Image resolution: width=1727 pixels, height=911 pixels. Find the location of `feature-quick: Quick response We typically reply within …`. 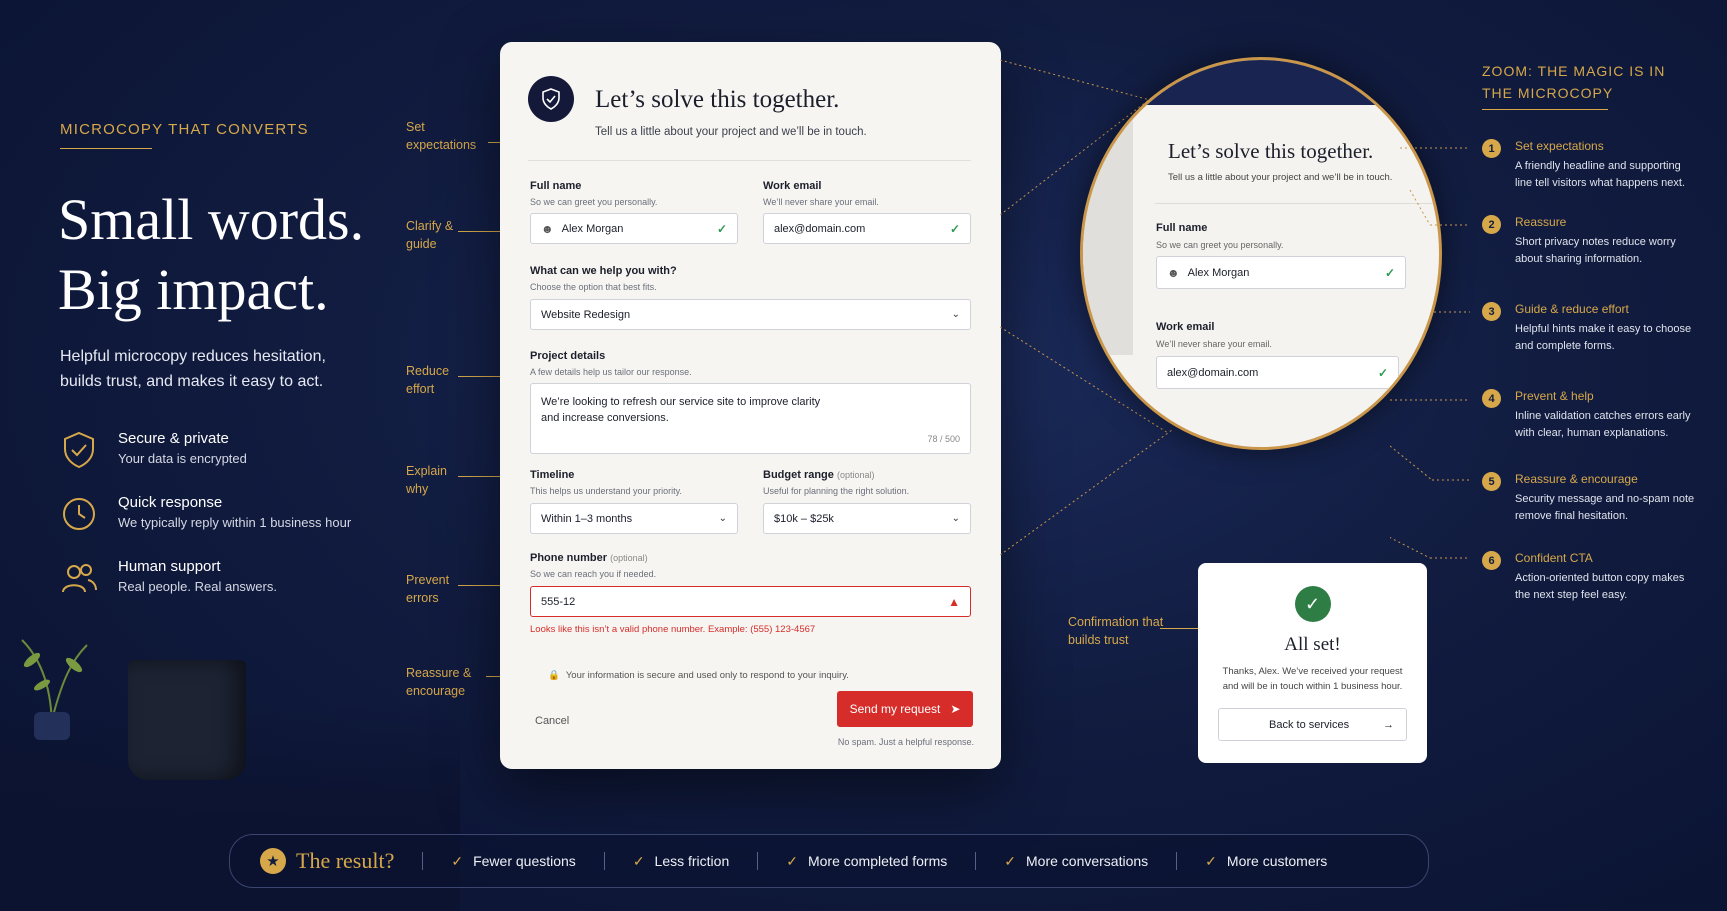

feature-quick: Quick response We typically reply within … is located at coordinates (205, 514).